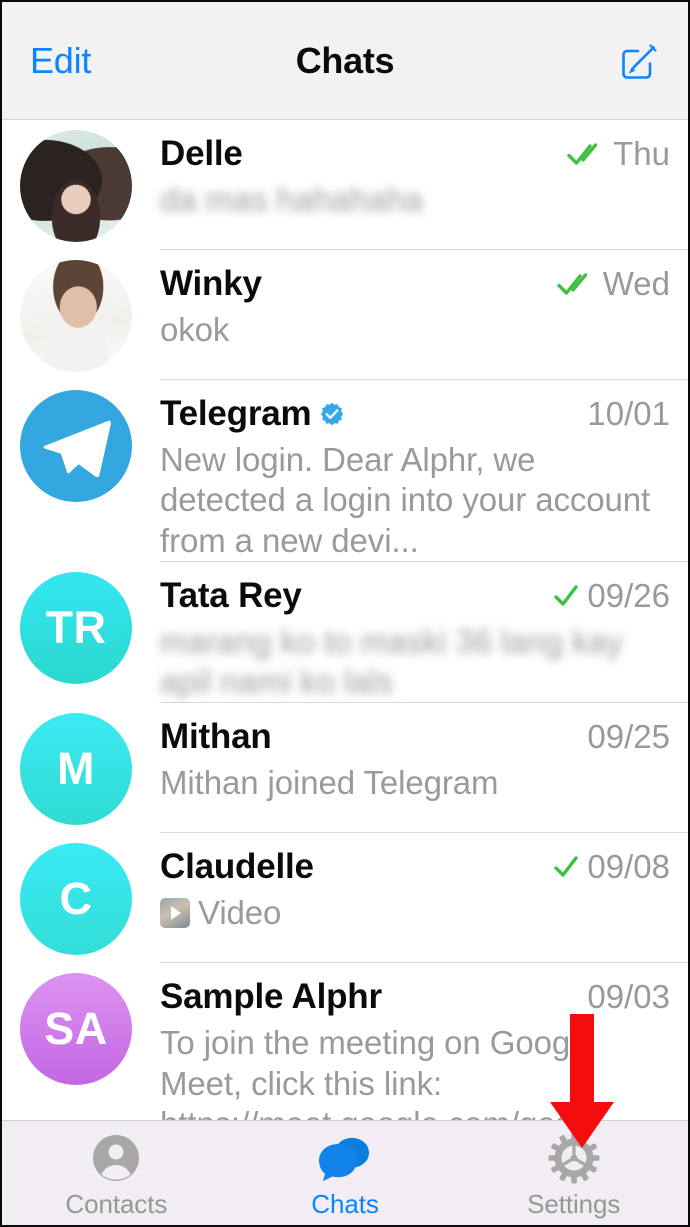  Describe the element at coordinates (636, 283) in the screenshot. I see `chat-date: Wed` at that location.